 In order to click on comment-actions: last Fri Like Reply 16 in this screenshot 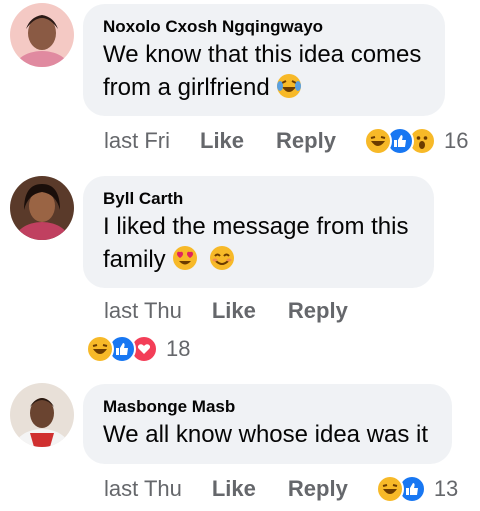, I will do `click(286, 141)`.